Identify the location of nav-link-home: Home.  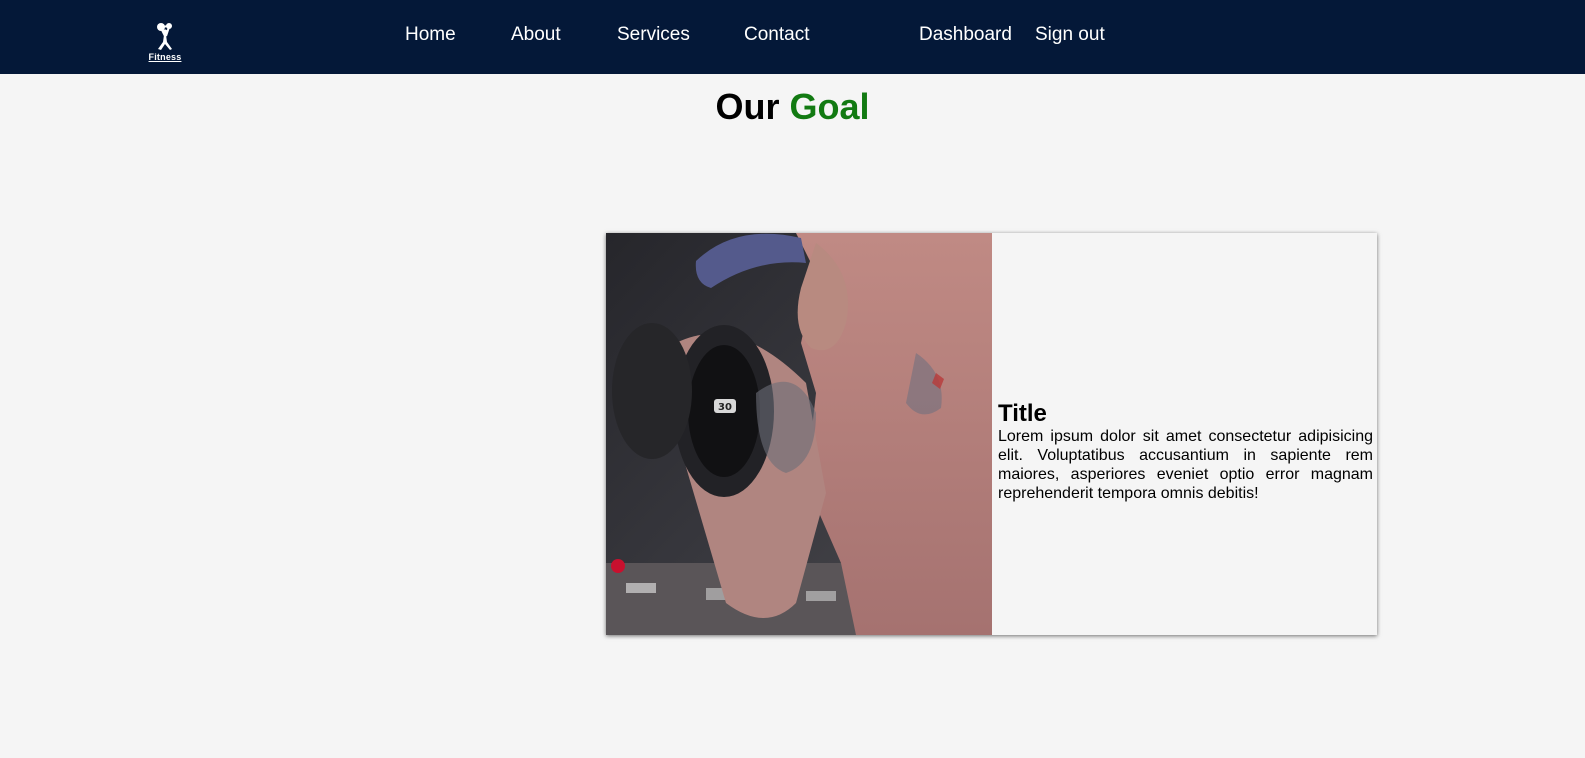
(430, 35).